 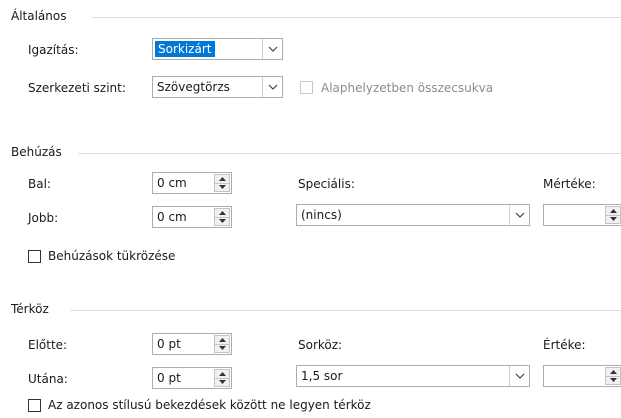 What do you see at coordinates (34, 256) in the screenshot?
I see `mirror-indents-checkbox` at bounding box center [34, 256].